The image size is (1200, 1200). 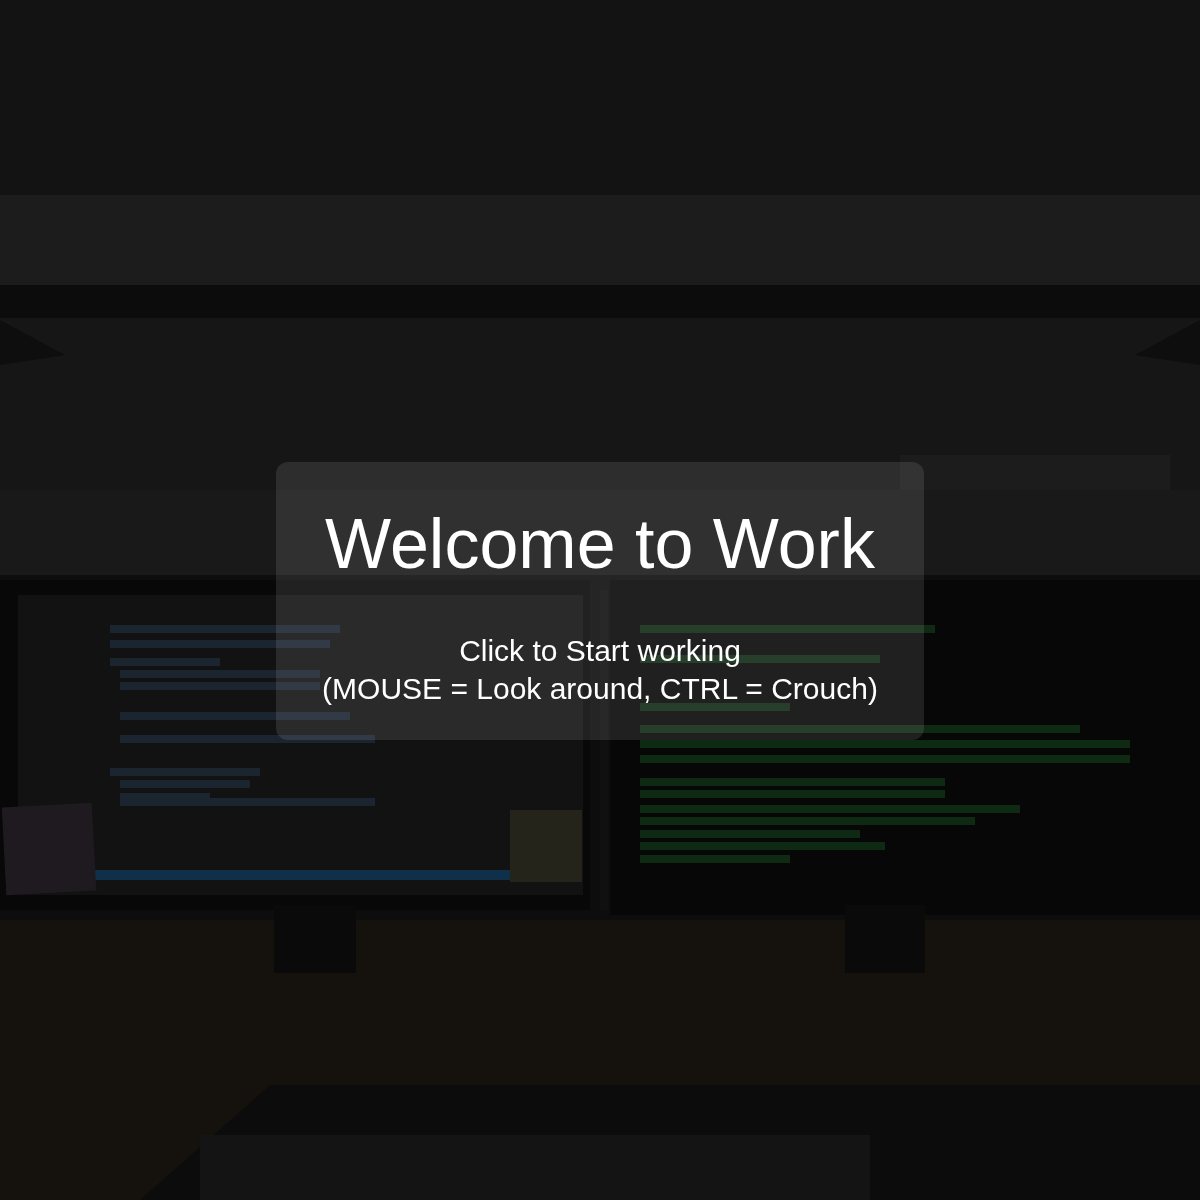 I want to click on instruction-text: (MOUSE = Look around, CTRL = Crouch), so click(x=600, y=689).